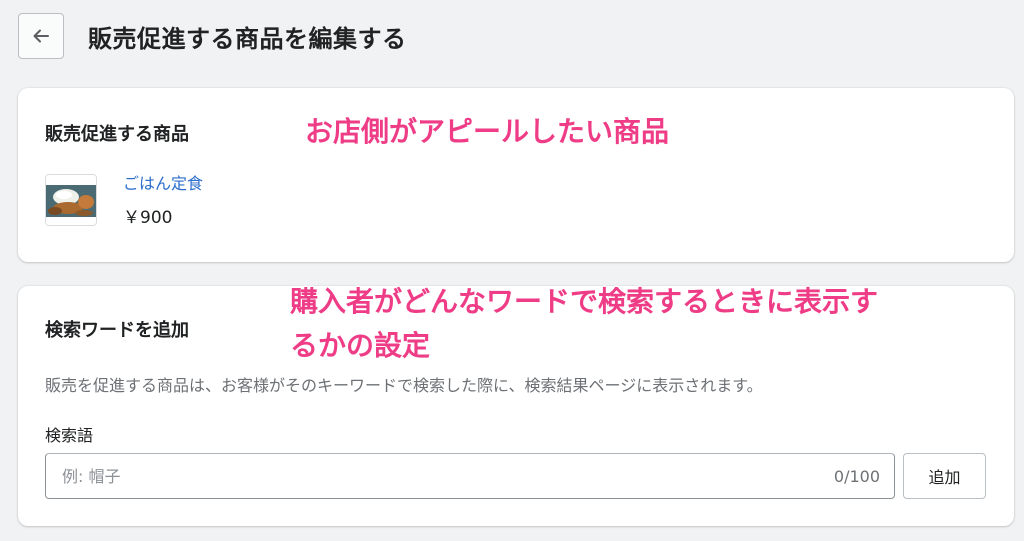  I want to click on product-name-link: ごはん定食, so click(163, 184).